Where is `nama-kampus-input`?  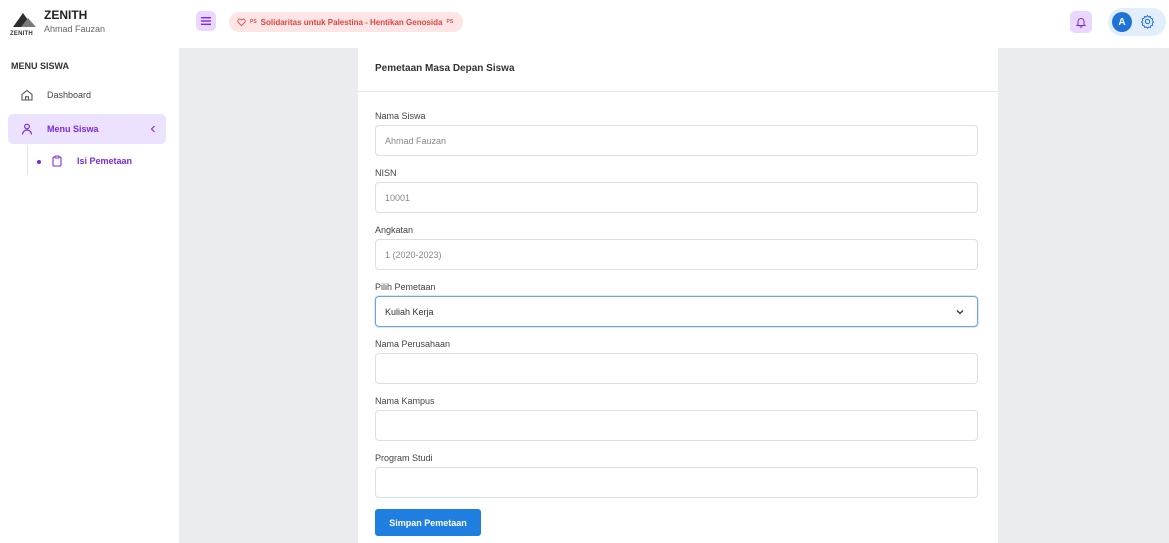
nama-kampus-input is located at coordinates (676, 425).